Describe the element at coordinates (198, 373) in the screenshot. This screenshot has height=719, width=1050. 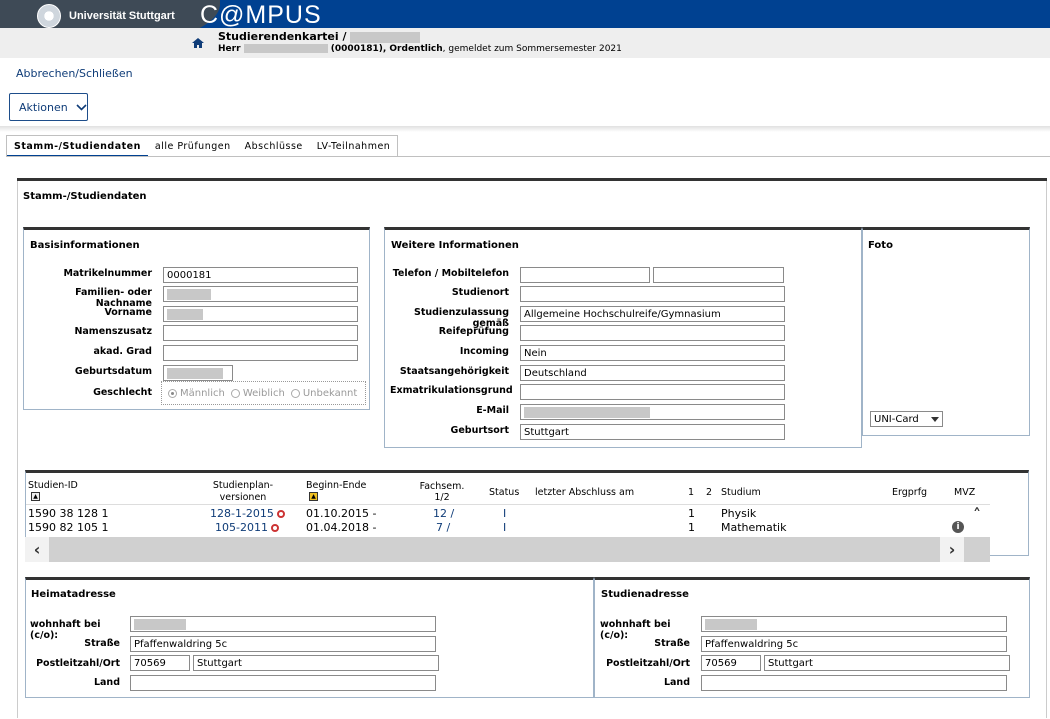
I see `geburtsdatum-input` at that location.